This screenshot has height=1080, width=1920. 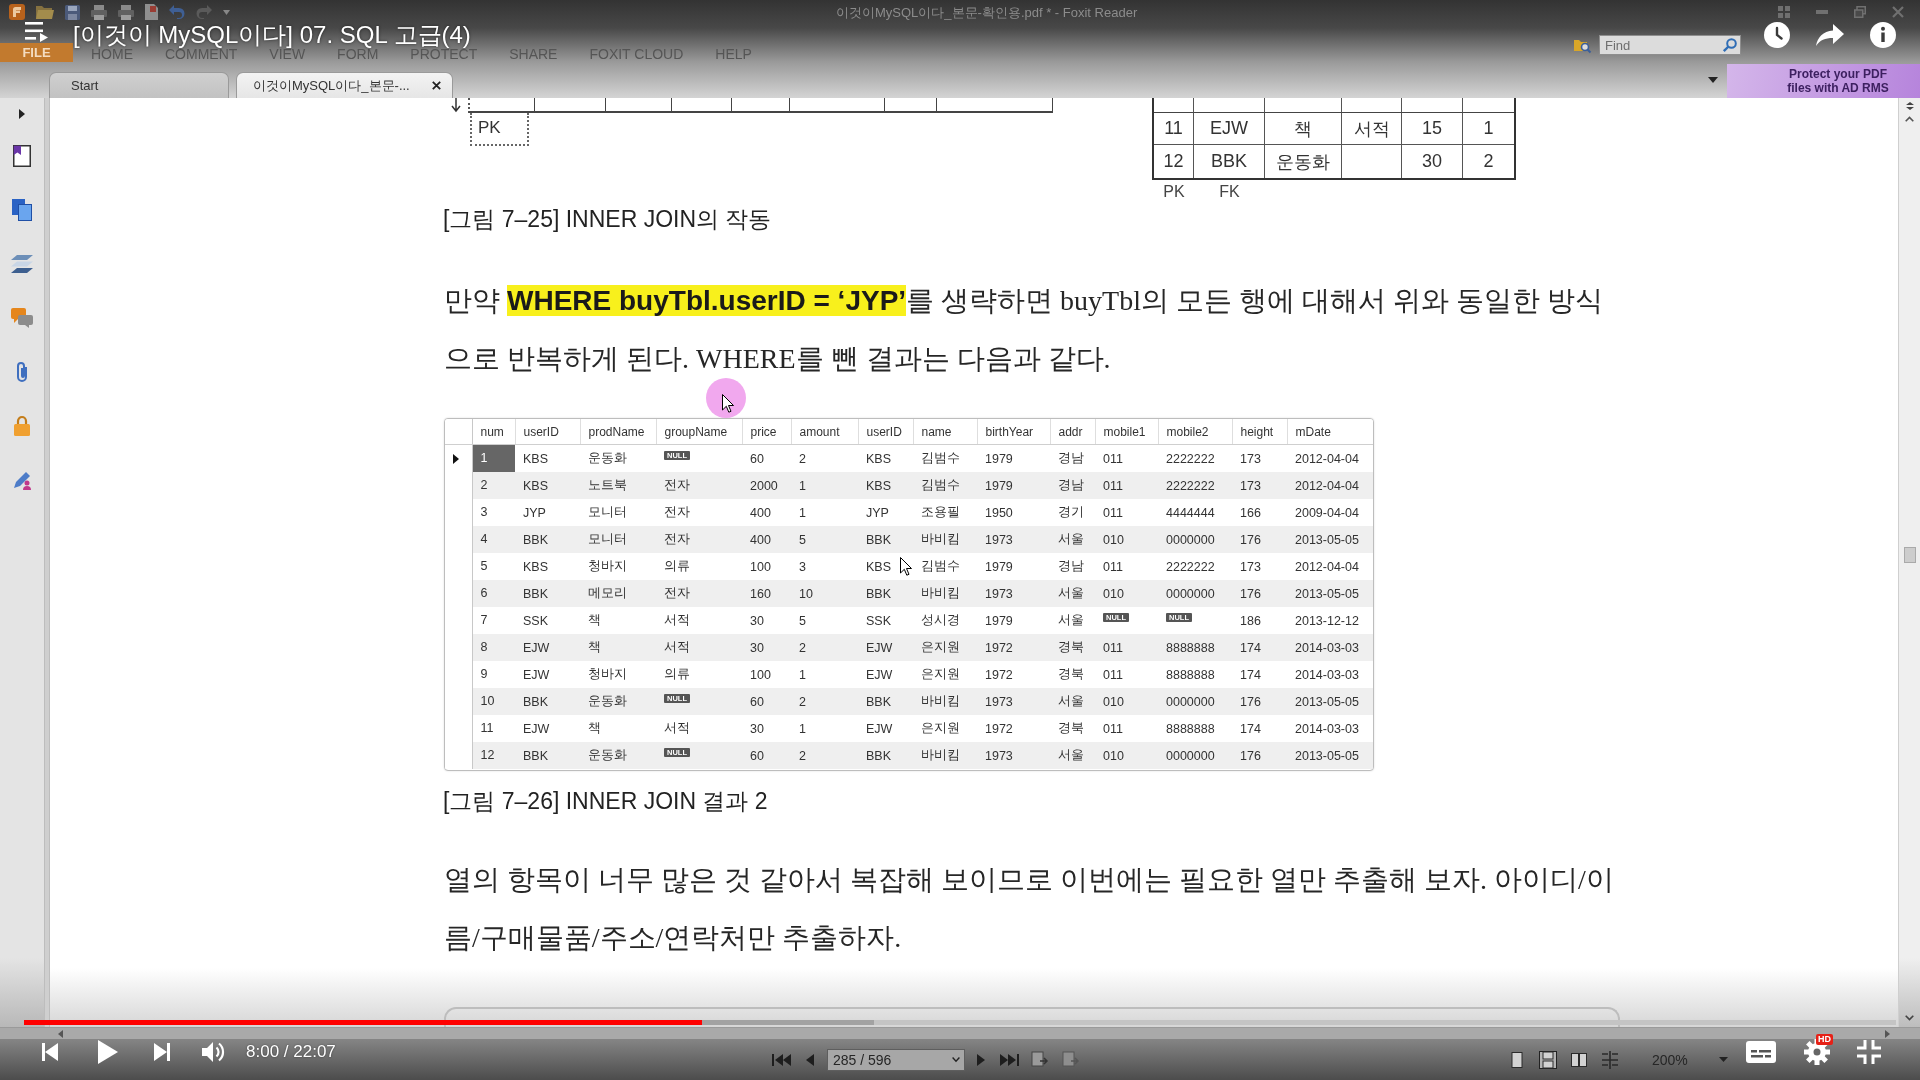 I want to click on key-label: PK, so click(x=1174, y=192).